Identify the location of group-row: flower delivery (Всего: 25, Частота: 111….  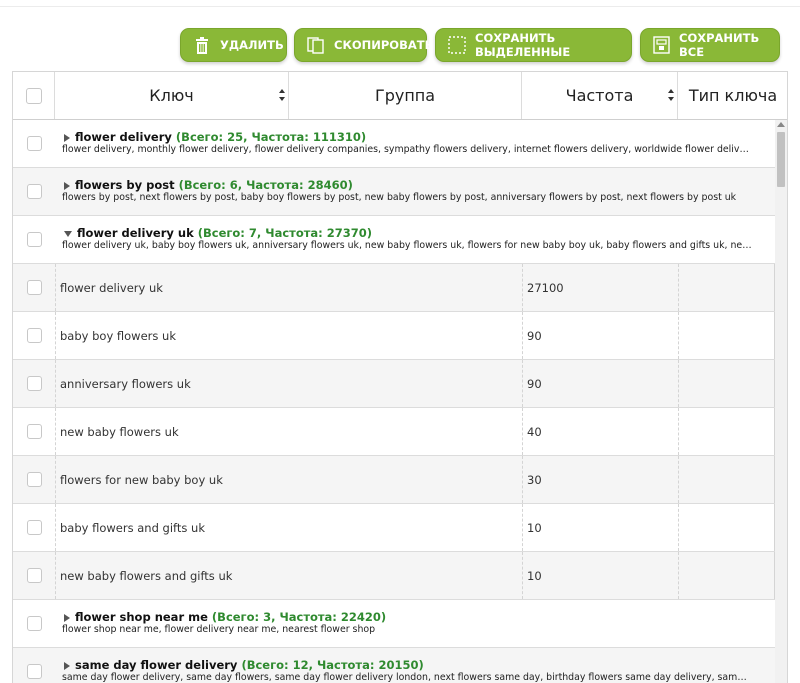
(394, 144).